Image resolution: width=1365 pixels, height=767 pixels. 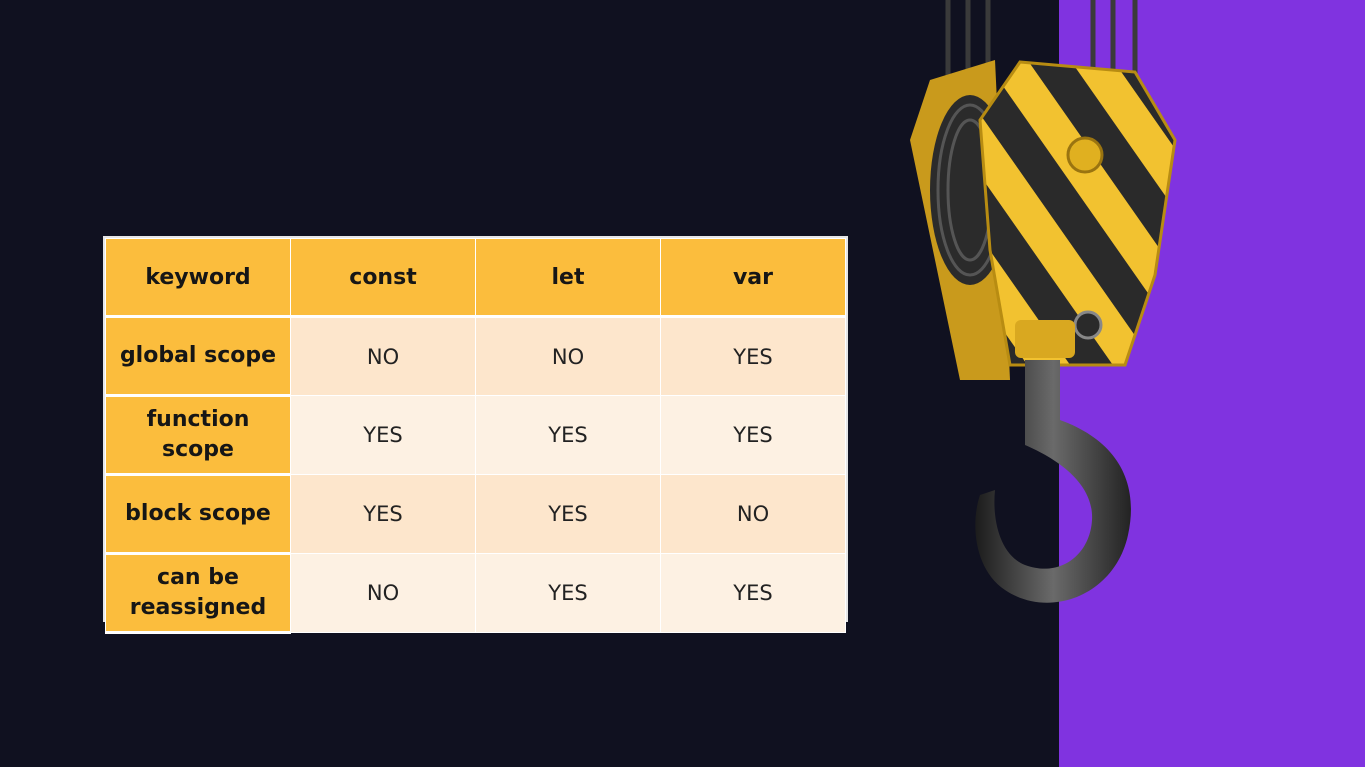 I want to click on header-keyword: keyword, so click(x=198, y=278).